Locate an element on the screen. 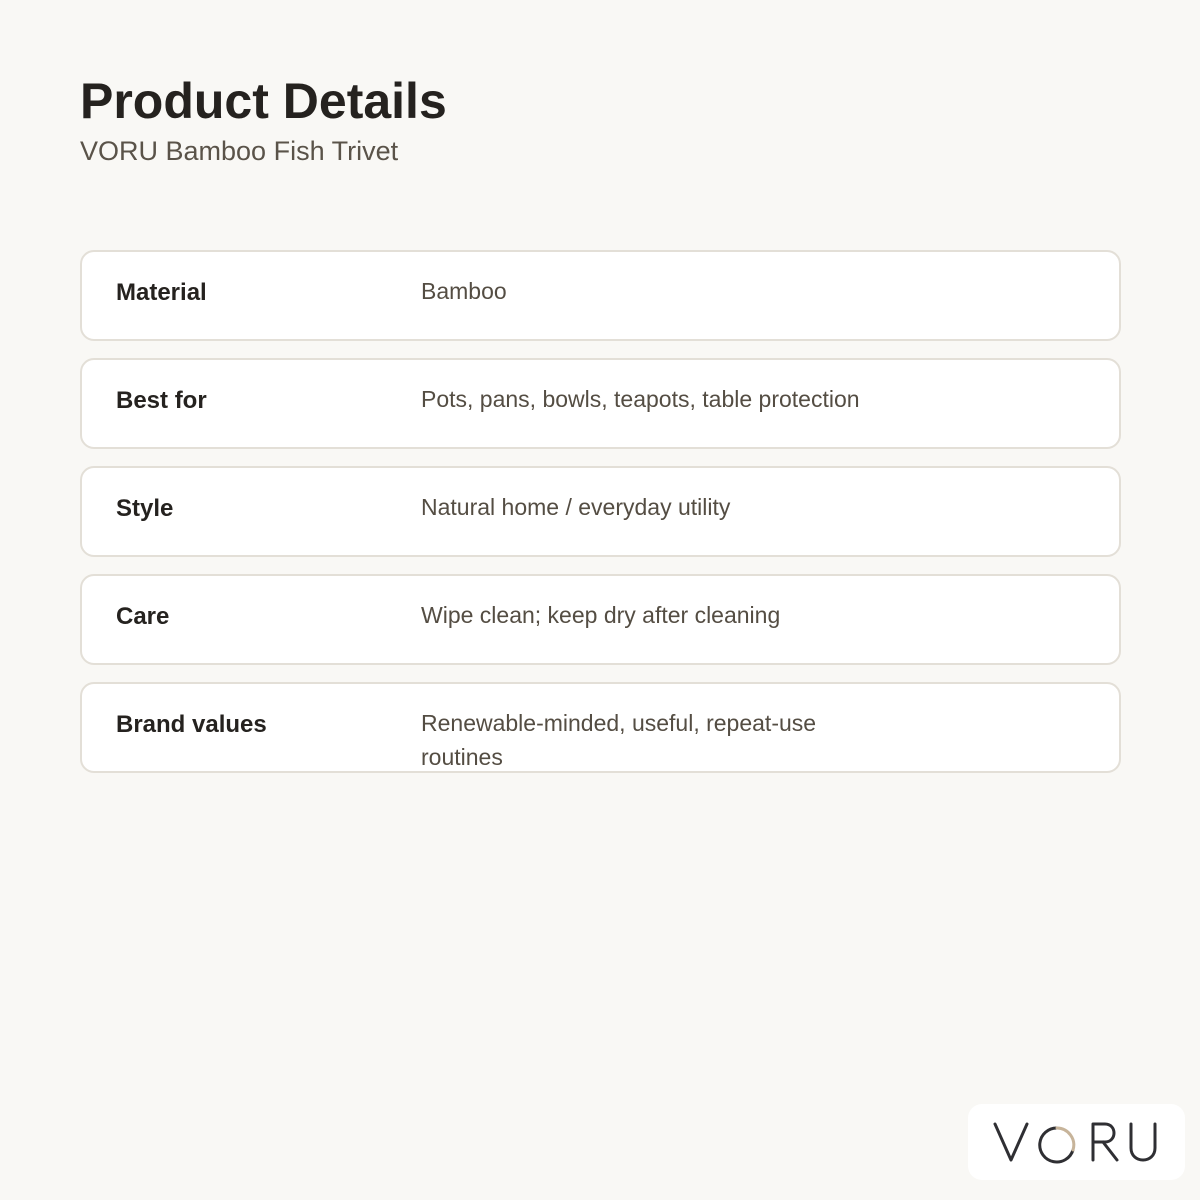 The image size is (1200, 1200). detail-row-care: Care Wipe clean; keep dry after cleaning is located at coordinates (600, 619).